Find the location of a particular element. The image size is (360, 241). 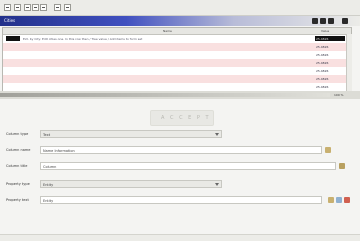

field-label: Property type is located at coordinates (18, 184).